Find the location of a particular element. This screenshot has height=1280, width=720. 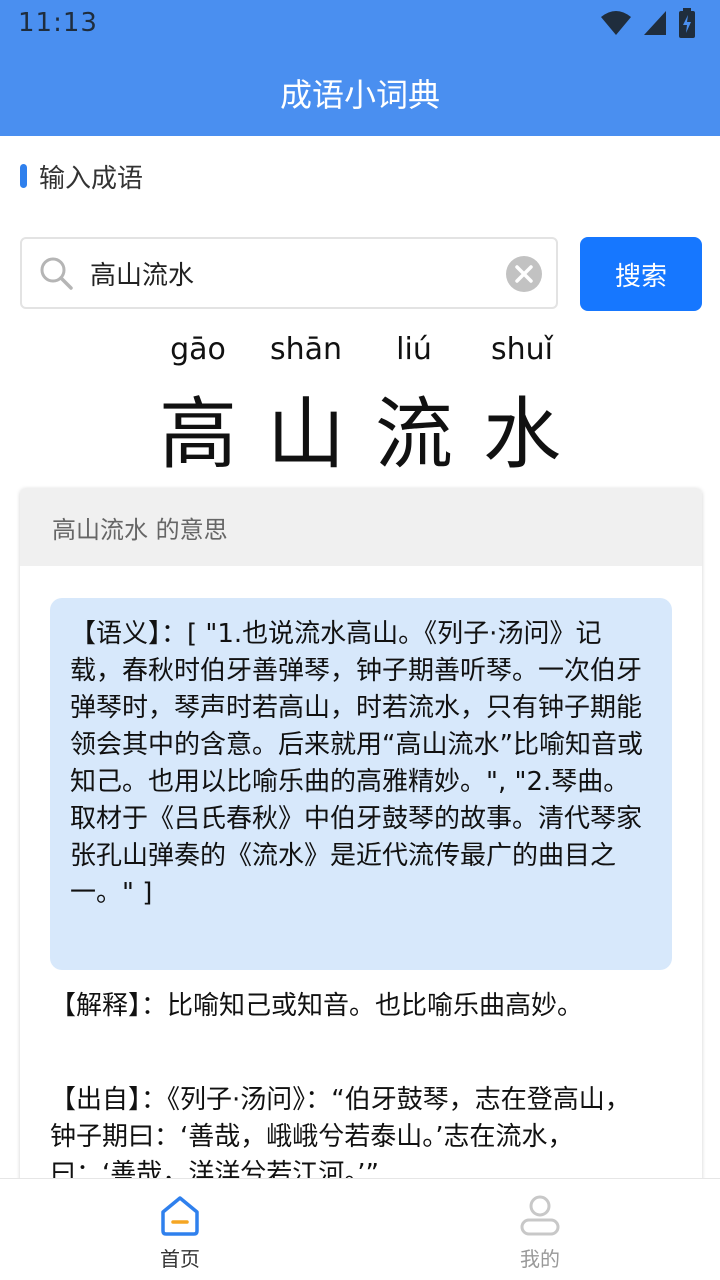

nav-mine: 我的 is located at coordinates (540, 1232).